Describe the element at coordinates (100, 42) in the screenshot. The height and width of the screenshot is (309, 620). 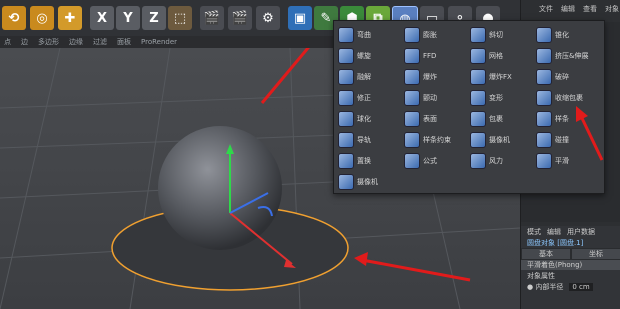
I see `menu-filter: 过滤` at that location.